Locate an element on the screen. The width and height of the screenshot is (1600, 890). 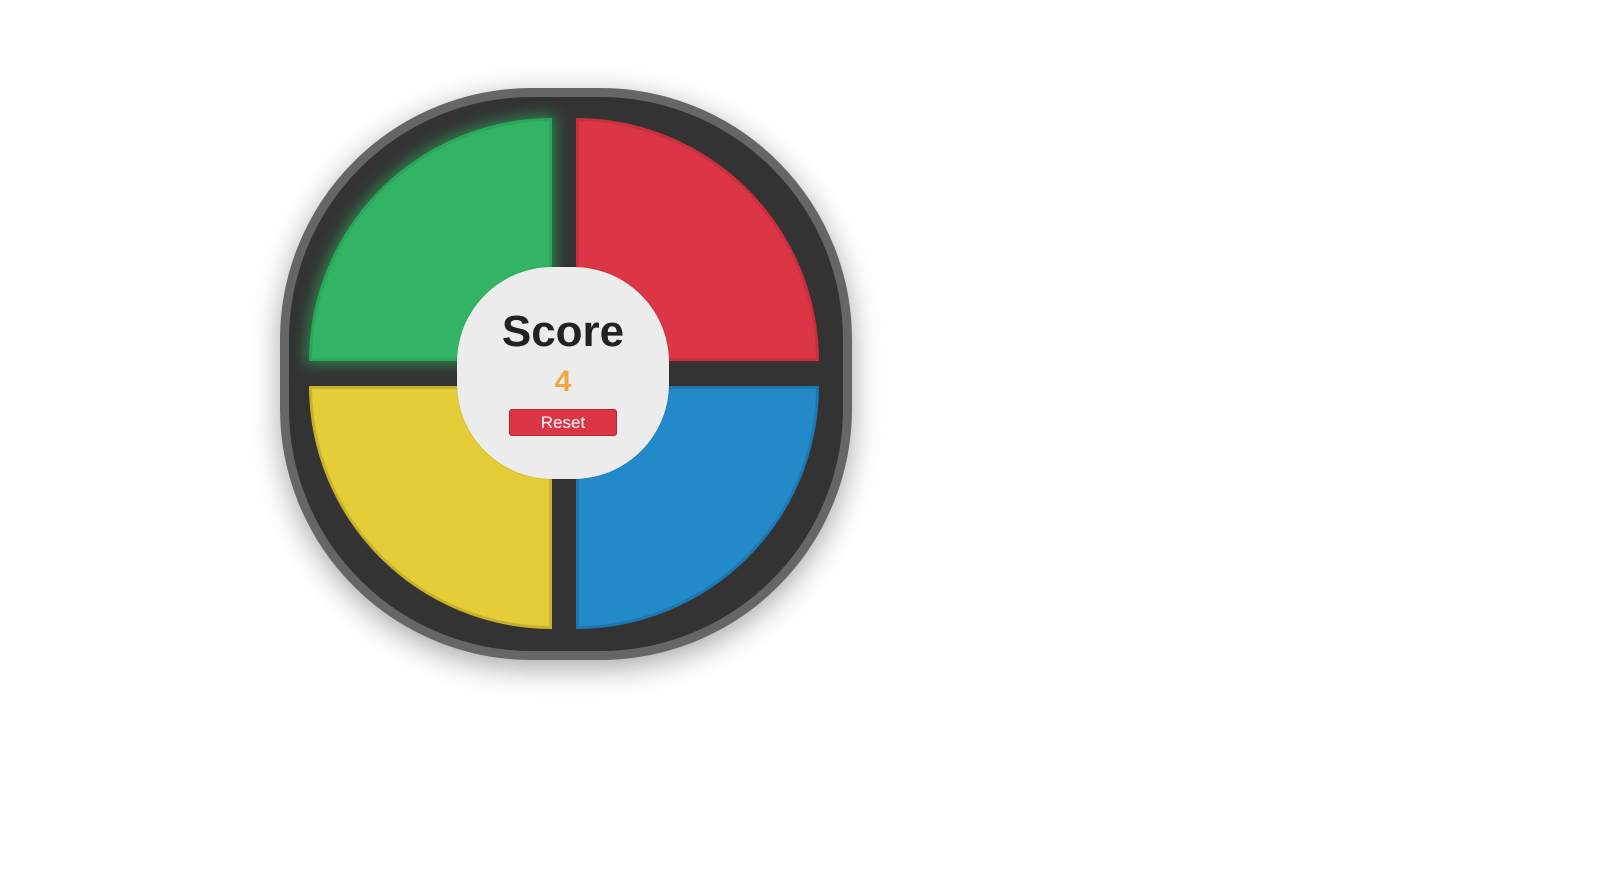
reset-button: Reset is located at coordinates (563, 422).